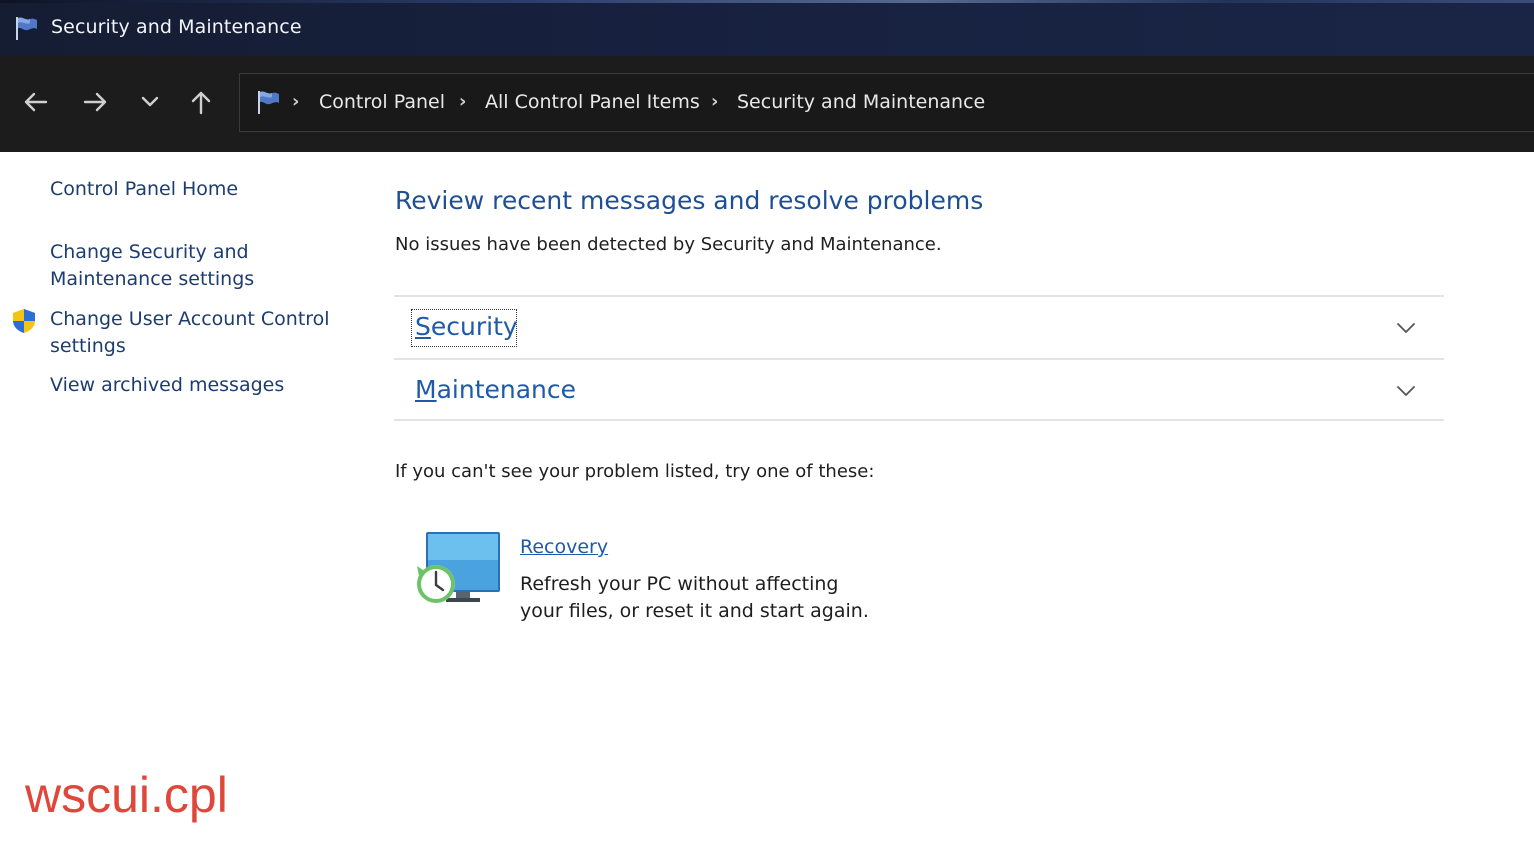 The image size is (1534, 842). Describe the element at coordinates (88, 346) in the screenshot. I see `change-uac-settings-label-line2: settings` at that location.